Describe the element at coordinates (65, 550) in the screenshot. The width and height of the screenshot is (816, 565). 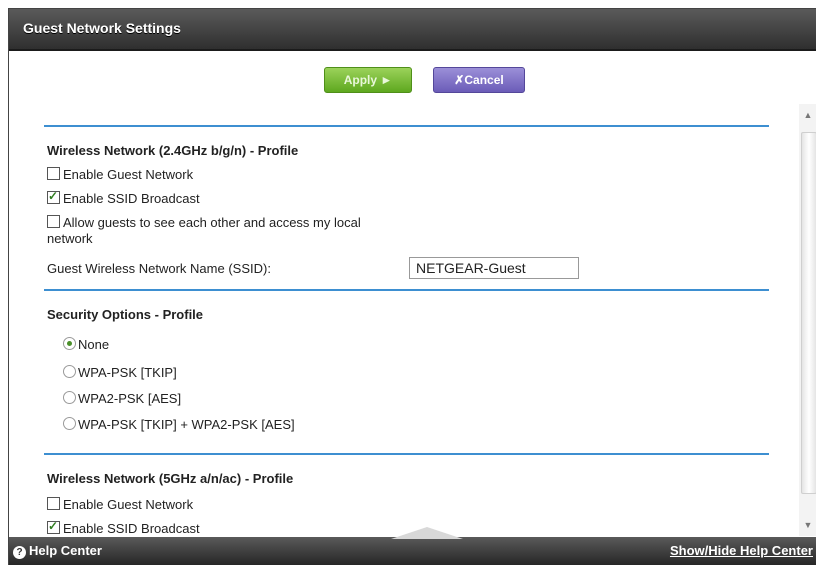
I see `help-center-label: Help Center` at that location.